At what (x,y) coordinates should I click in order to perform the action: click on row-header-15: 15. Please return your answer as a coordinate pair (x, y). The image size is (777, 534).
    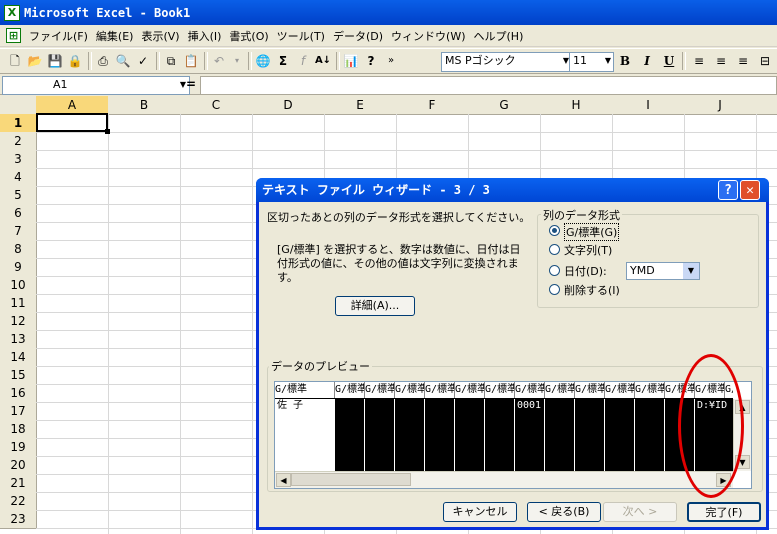
    Looking at the image, I should click on (18, 375).